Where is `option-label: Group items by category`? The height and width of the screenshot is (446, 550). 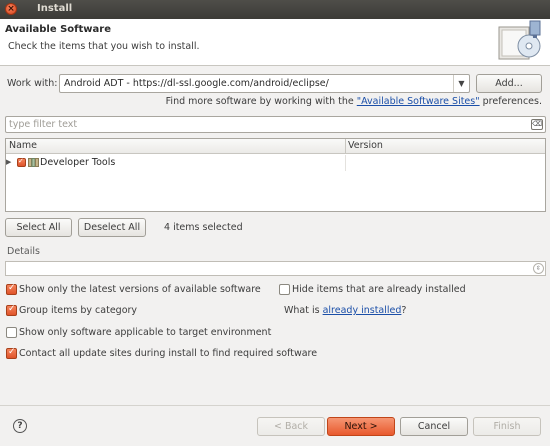 option-label: Group items by category is located at coordinates (78, 310).